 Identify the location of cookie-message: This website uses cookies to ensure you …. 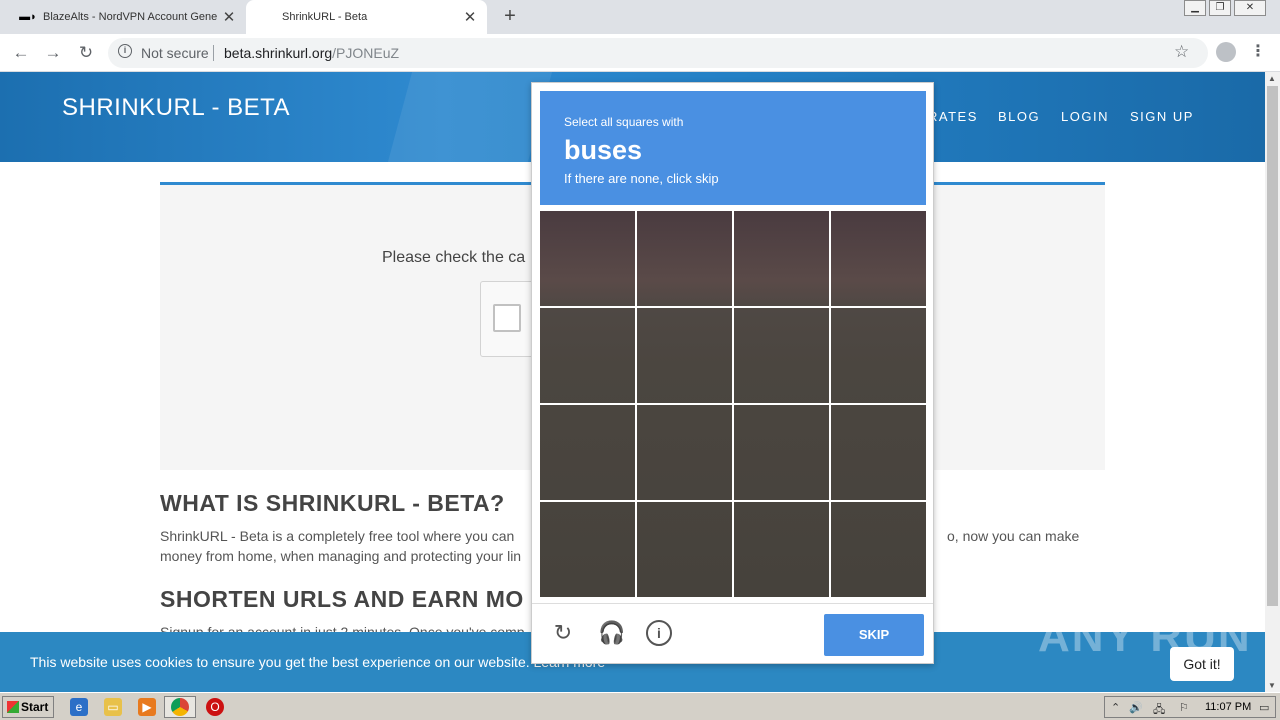
(280, 662).